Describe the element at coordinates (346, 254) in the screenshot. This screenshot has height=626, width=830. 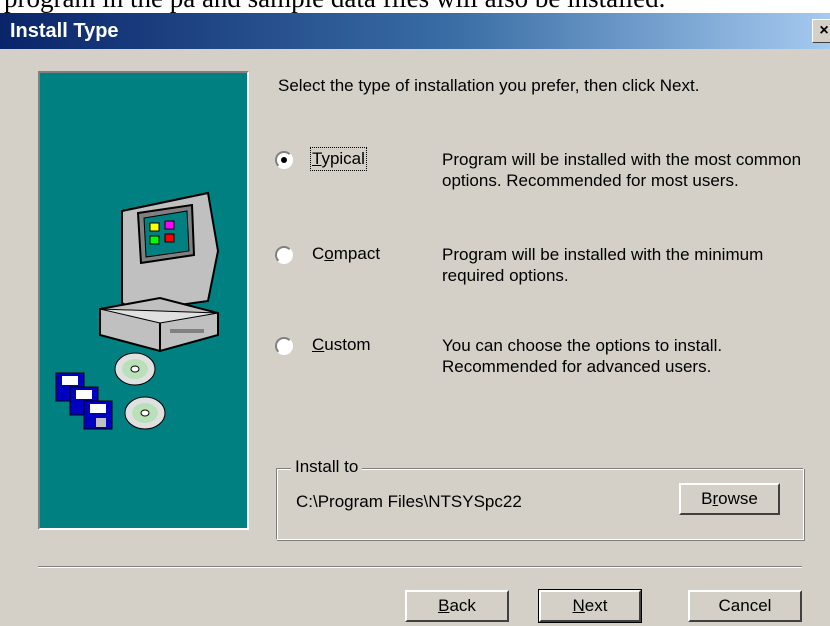
I see `compact-label: Compact` at that location.